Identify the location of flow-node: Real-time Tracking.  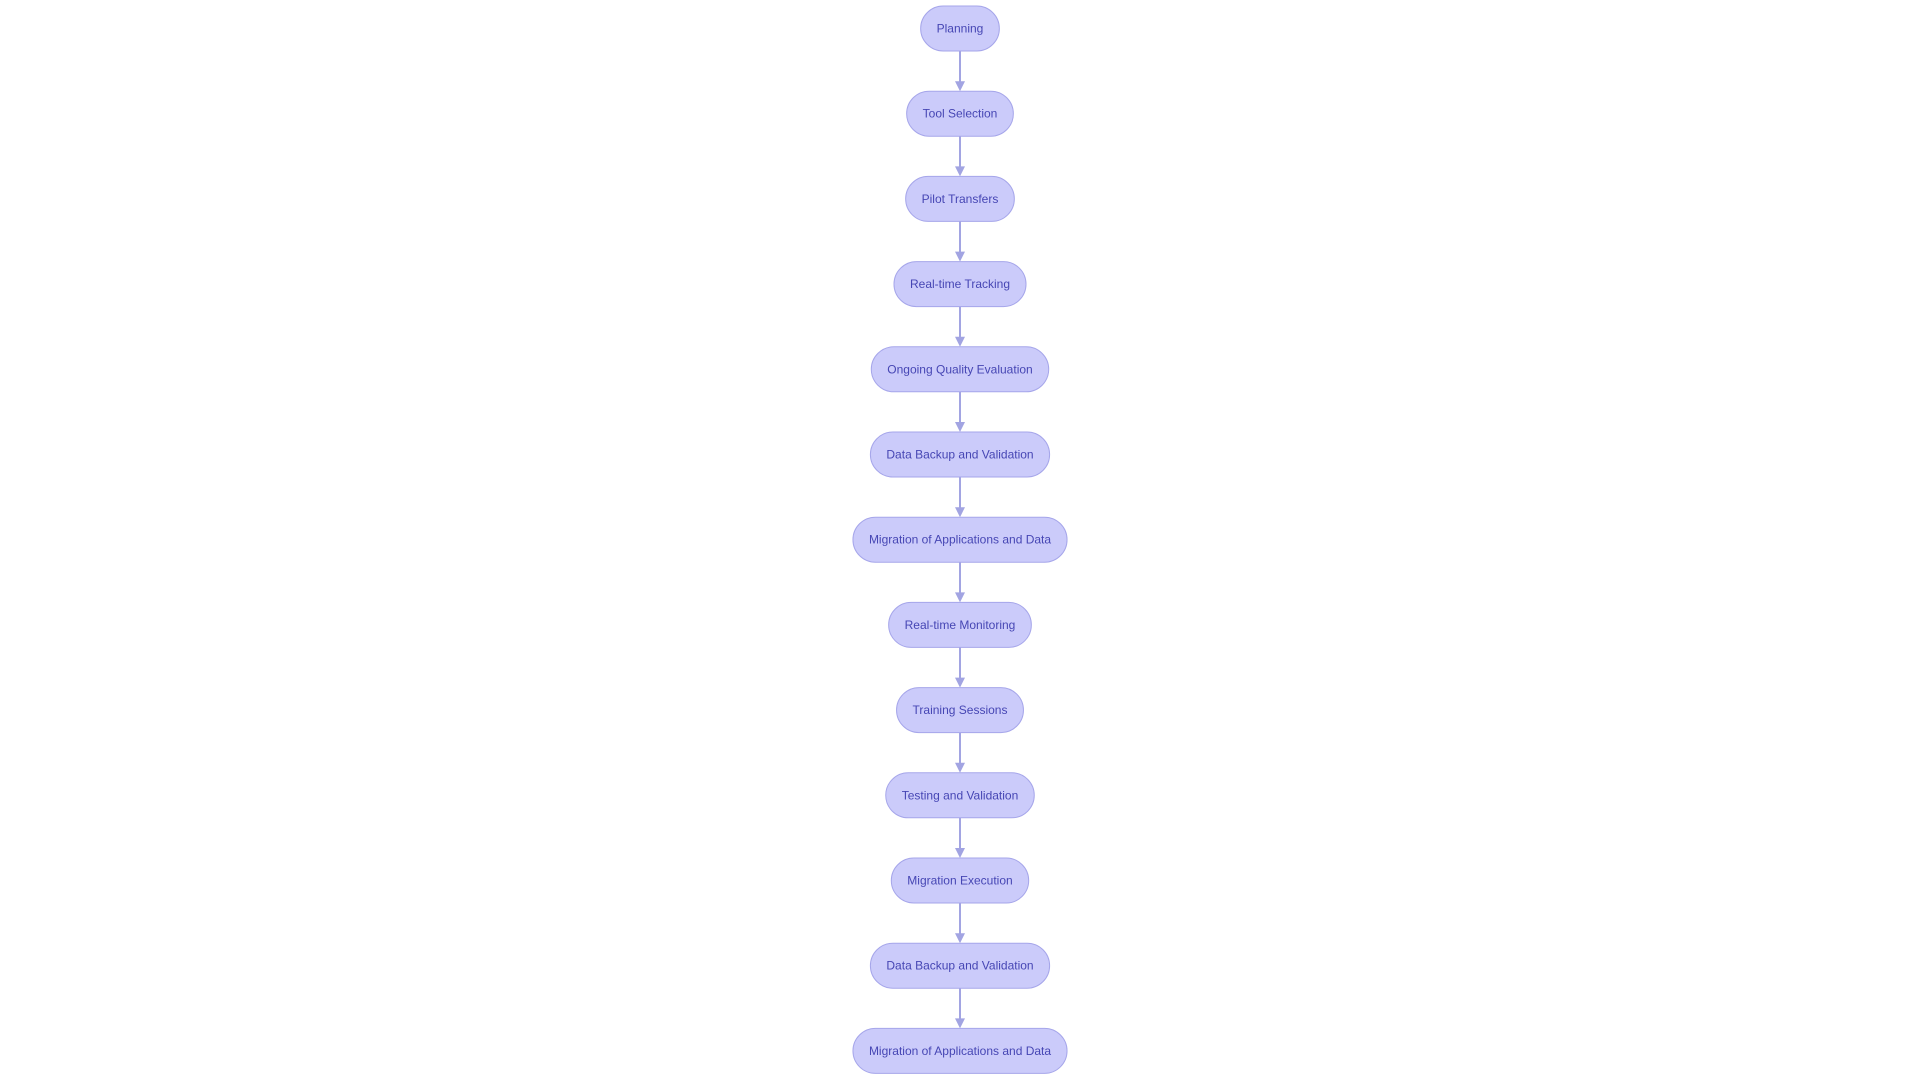
(960, 284).